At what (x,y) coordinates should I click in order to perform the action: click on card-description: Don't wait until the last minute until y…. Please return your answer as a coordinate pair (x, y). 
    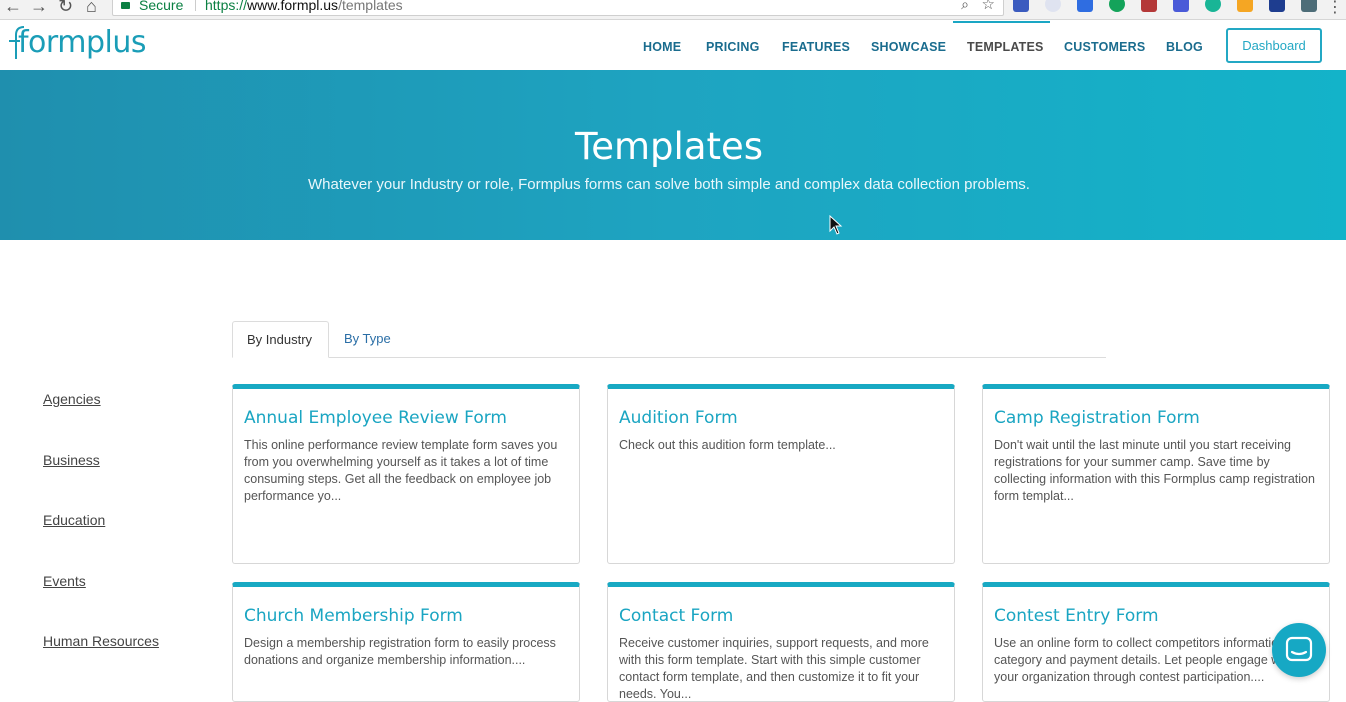
    Looking at the image, I should click on (1154, 470).